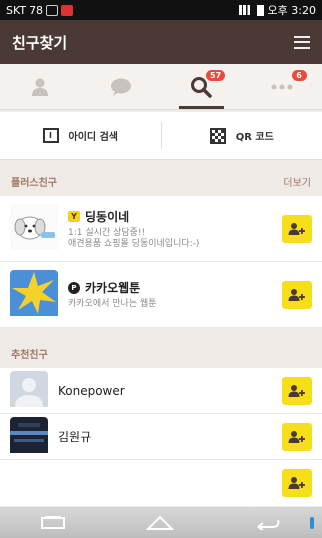  Describe the element at coordinates (291, 10) in the screenshot. I see `clock: 오후 3:20` at that location.